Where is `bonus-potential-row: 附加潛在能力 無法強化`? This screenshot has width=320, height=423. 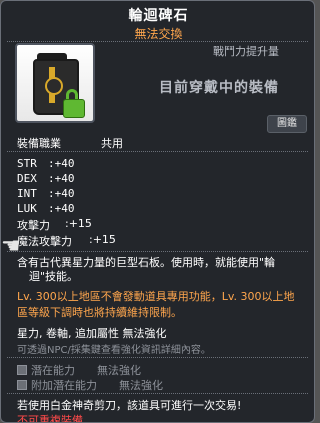 bonus-potential-row: 附加潛在能力 無法強化 is located at coordinates (90, 385).